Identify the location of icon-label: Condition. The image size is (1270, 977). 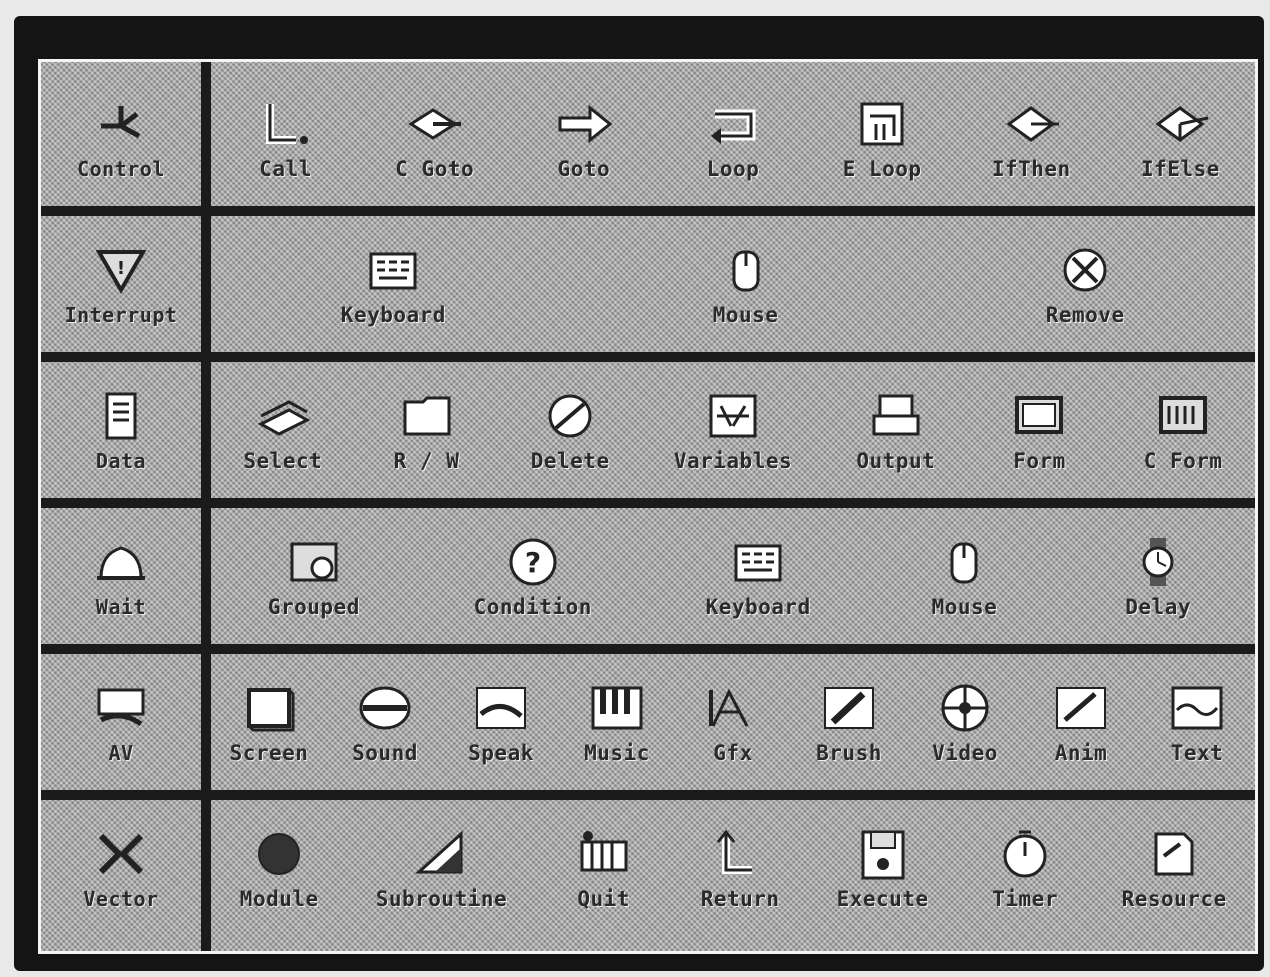
(532, 607).